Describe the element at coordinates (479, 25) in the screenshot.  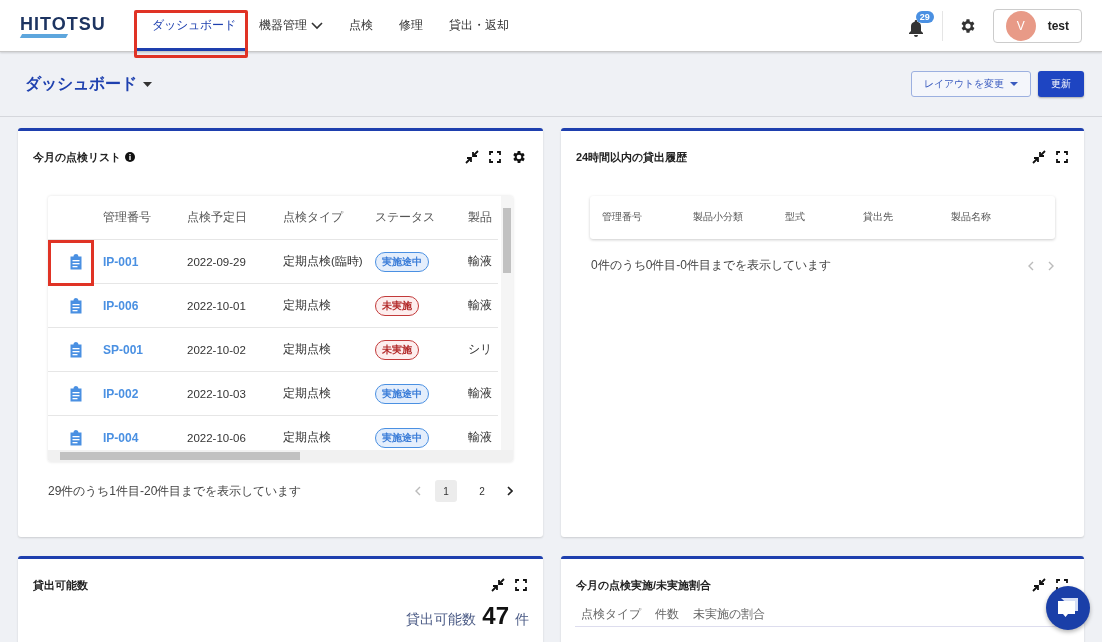
I see `nav-tab: 貸出・返却` at that location.